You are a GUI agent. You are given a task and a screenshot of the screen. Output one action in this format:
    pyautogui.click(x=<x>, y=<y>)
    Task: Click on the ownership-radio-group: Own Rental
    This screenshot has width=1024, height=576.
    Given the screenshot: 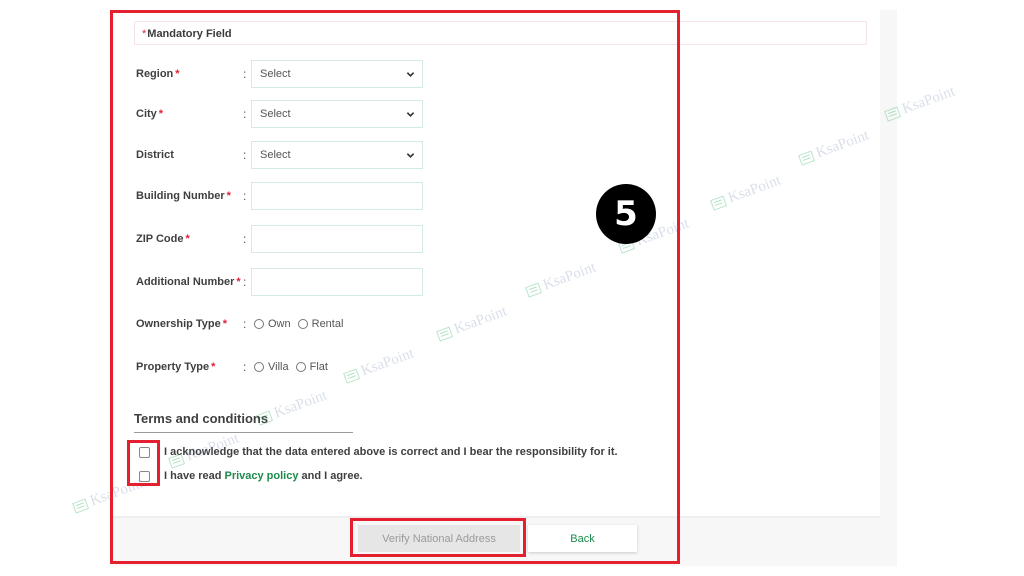 What is the action you would take?
    pyautogui.click(x=298, y=324)
    